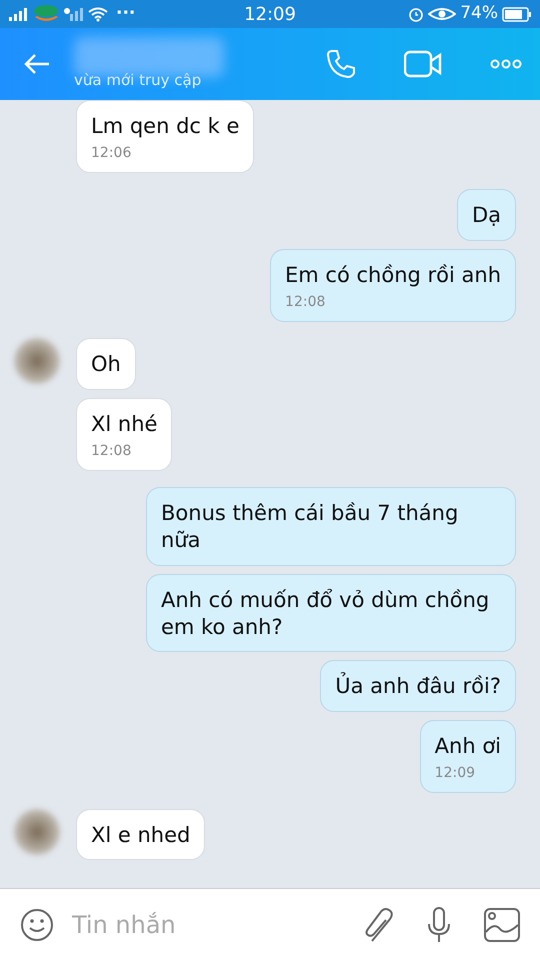 The width and height of the screenshot is (540, 960). I want to click on more-options-icon, so click(506, 64).